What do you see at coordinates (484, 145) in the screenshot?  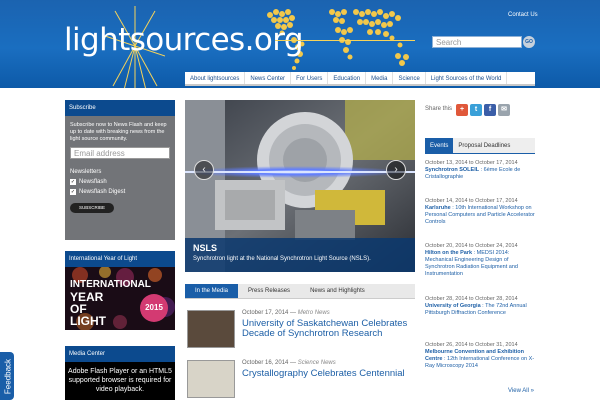 I see `tab-proposal-deadlines: Proposal Deadlines` at bounding box center [484, 145].